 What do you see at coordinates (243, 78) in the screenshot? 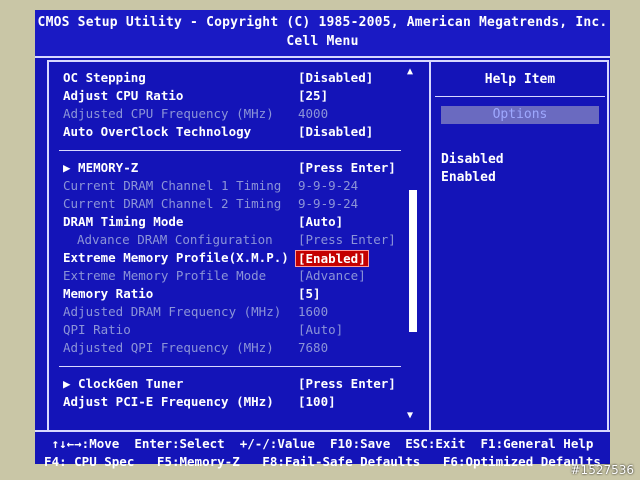
I see `setting-oc-stepping: OC Stepping [Disabled]` at bounding box center [243, 78].